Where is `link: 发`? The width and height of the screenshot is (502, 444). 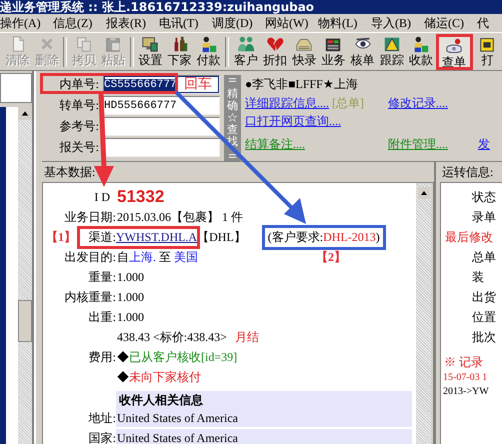
link: 发 is located at coordinates (484, 144).